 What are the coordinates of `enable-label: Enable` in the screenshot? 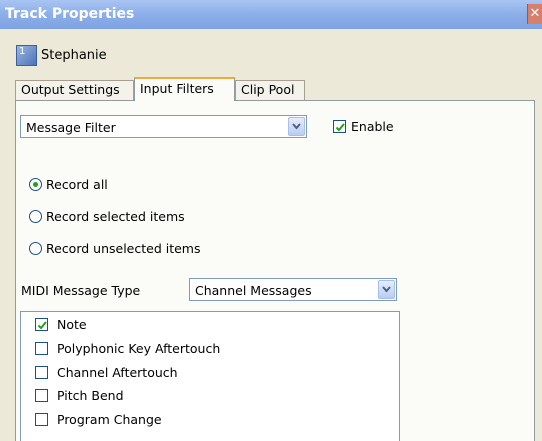 It's located at (372, 126).